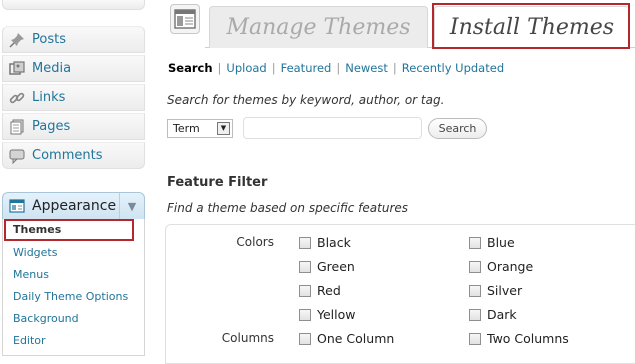 This screenshot has height=364, width=635. I want to click on menu-top-stub, so click(73, 5).